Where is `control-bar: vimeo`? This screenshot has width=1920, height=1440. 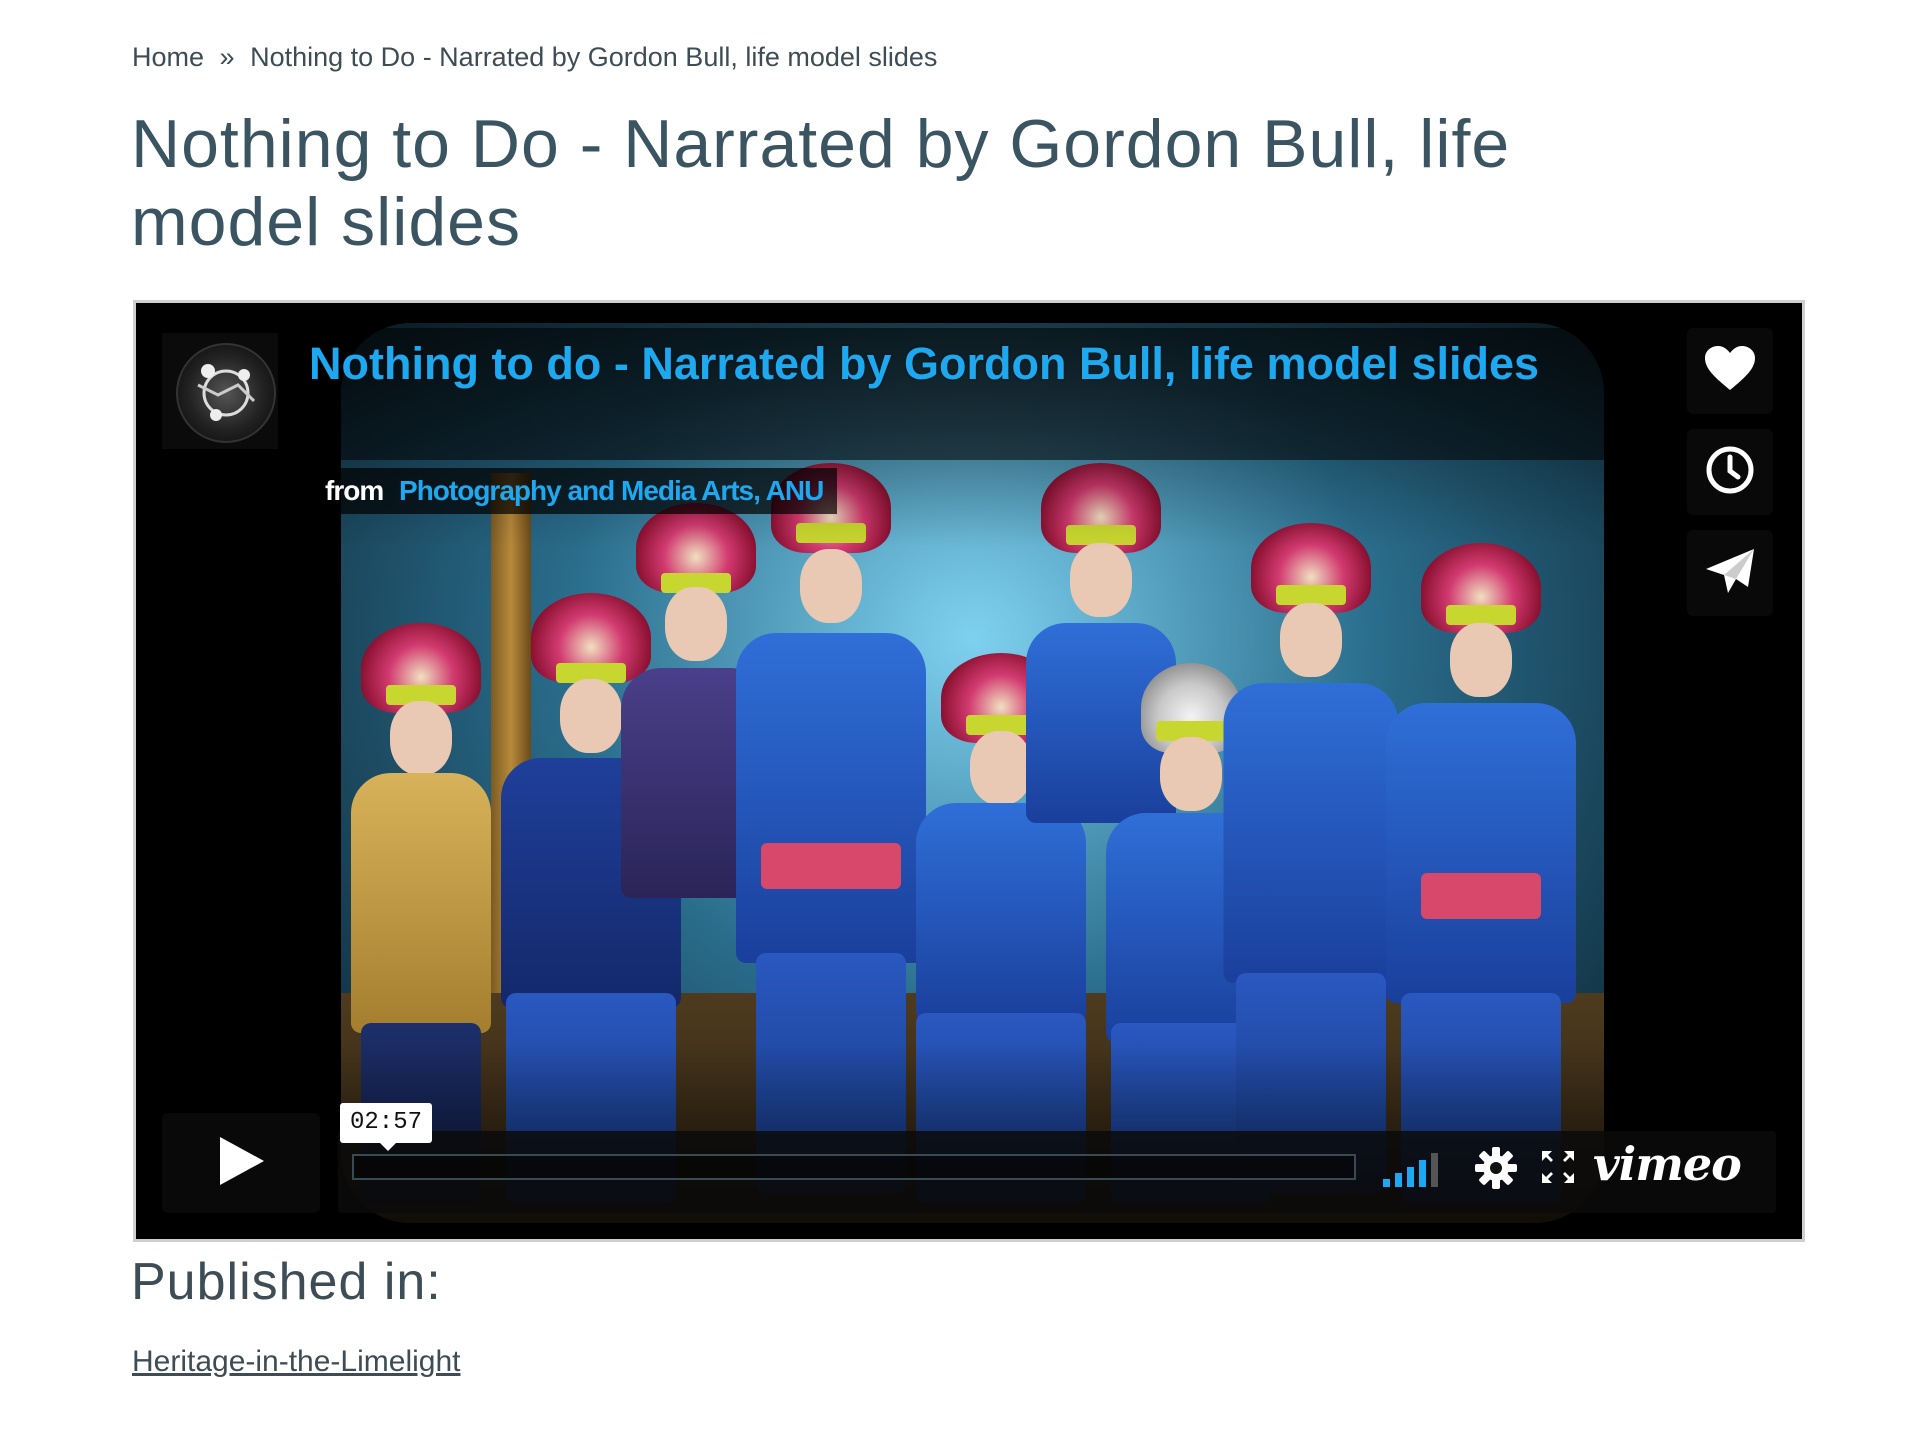
control-bar: vimeo is located at coordinates (1057, 1172).